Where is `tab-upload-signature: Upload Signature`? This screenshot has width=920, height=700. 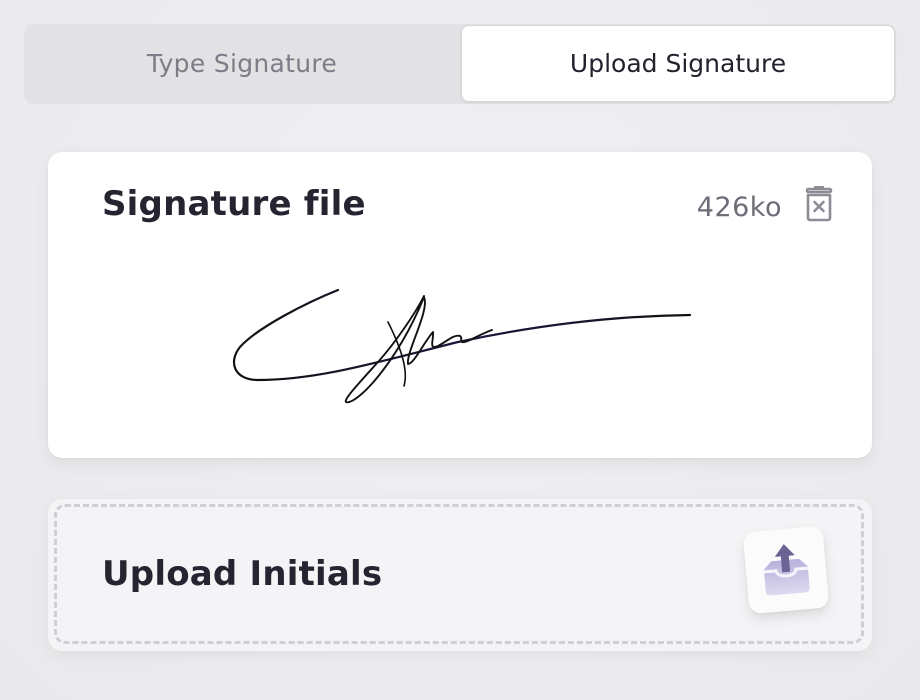
tab-upload-signature: Upload Signature is located at coordinates (678, 63).